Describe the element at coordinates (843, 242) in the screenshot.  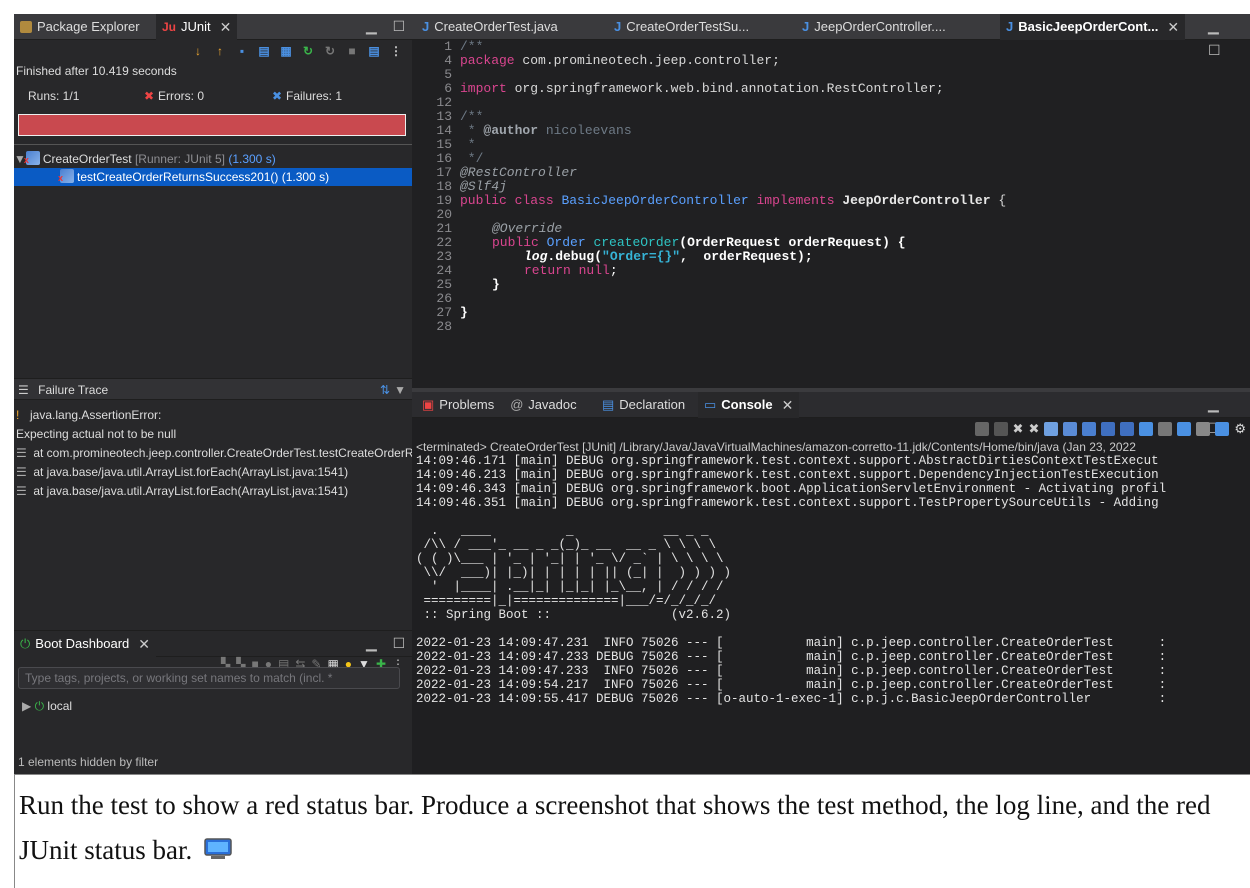
I see `code-param: orderRequest) {` at that location.